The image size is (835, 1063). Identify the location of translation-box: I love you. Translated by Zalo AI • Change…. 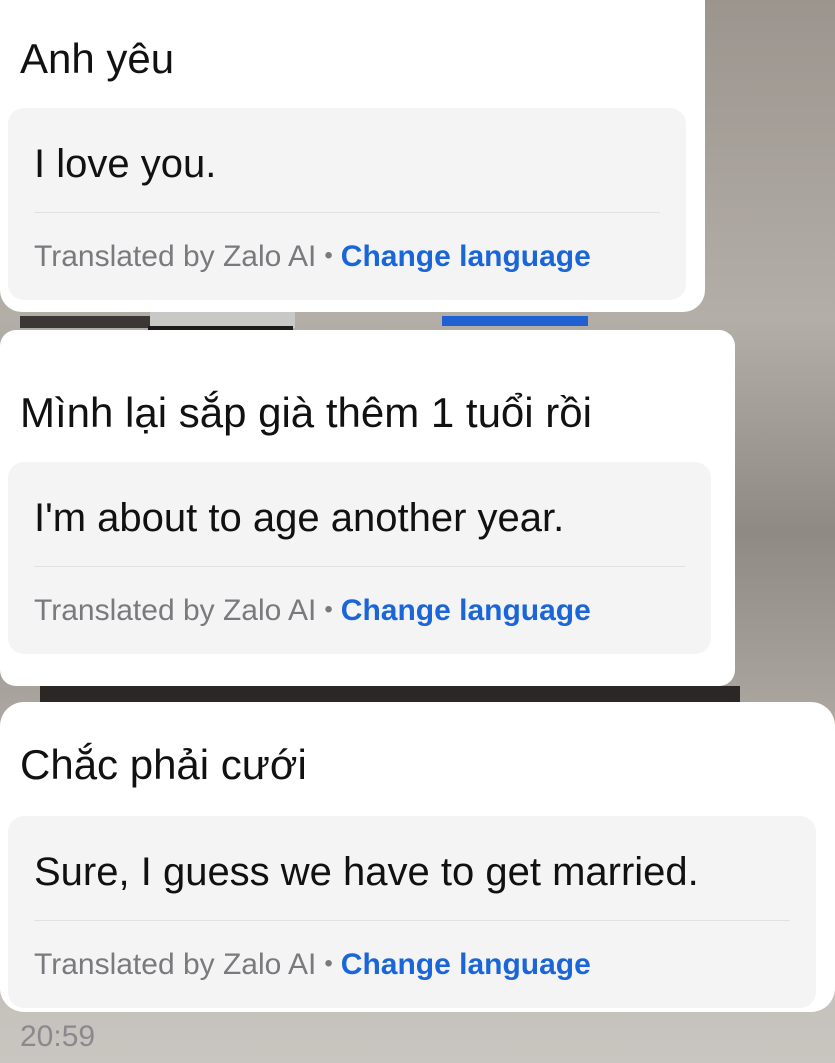
(347, 204).